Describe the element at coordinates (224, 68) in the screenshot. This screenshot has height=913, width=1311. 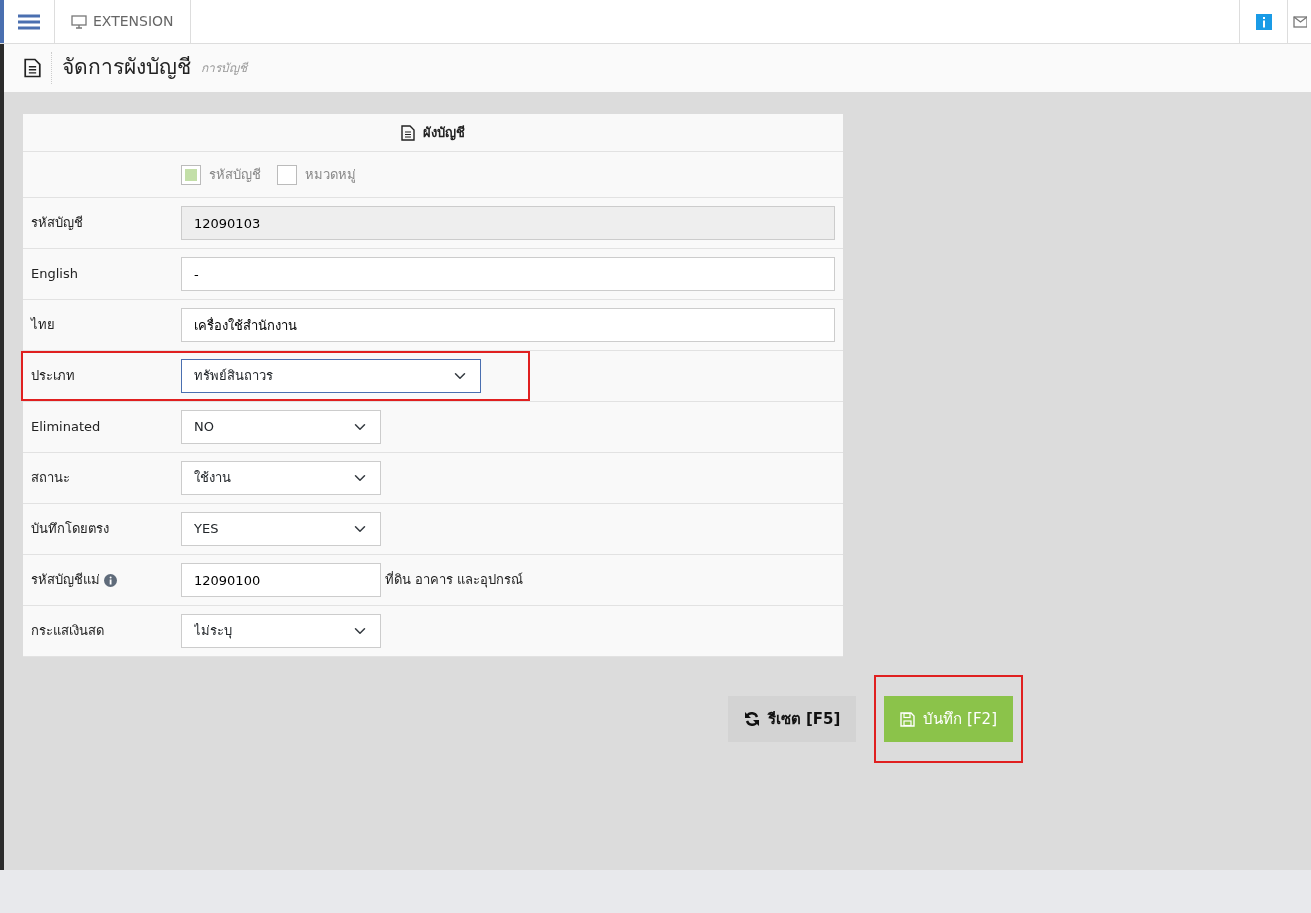
I see `page-subtitle: การบัญชี` at that location.